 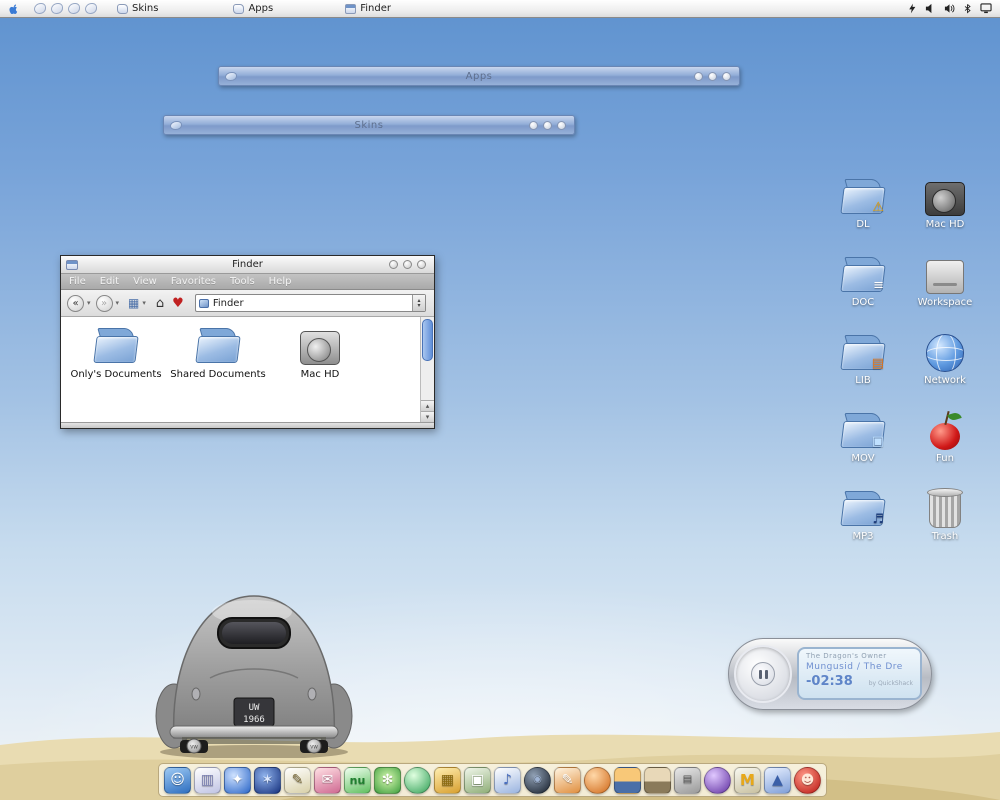 I want to click on dock-item-itunes: ♪, so click(x=507, y=780).